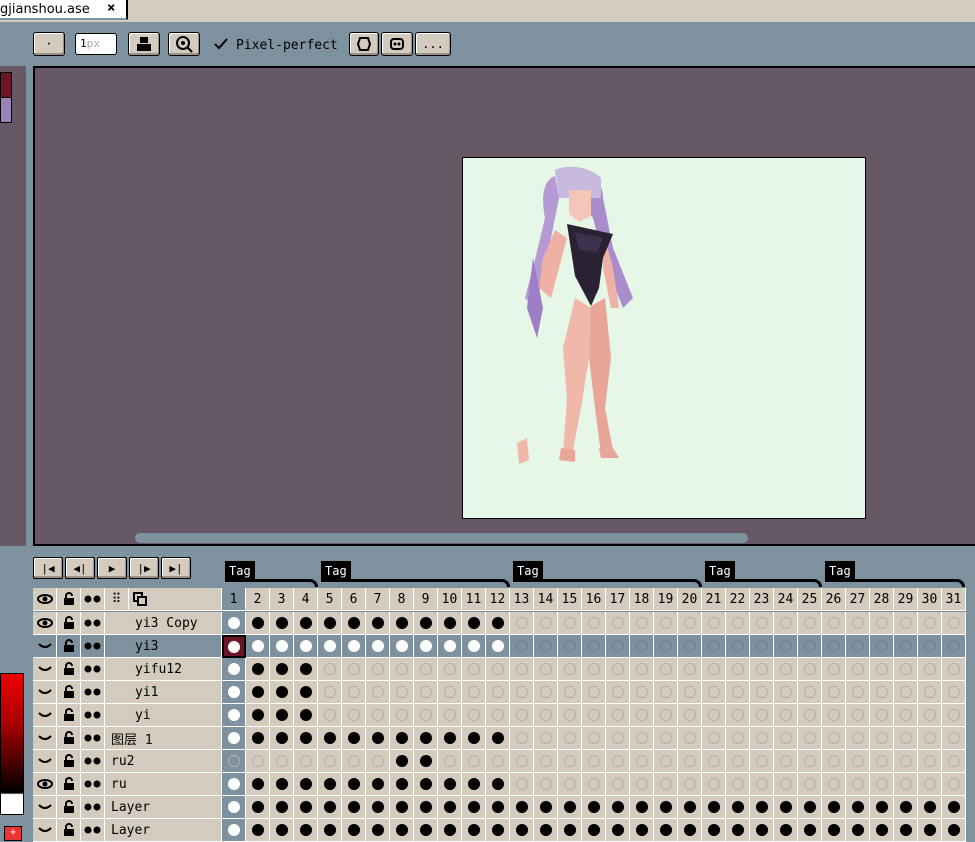  Describe the element at coordinates (618, 599) in the screenshot. I see `frame-number: 17` at that location.